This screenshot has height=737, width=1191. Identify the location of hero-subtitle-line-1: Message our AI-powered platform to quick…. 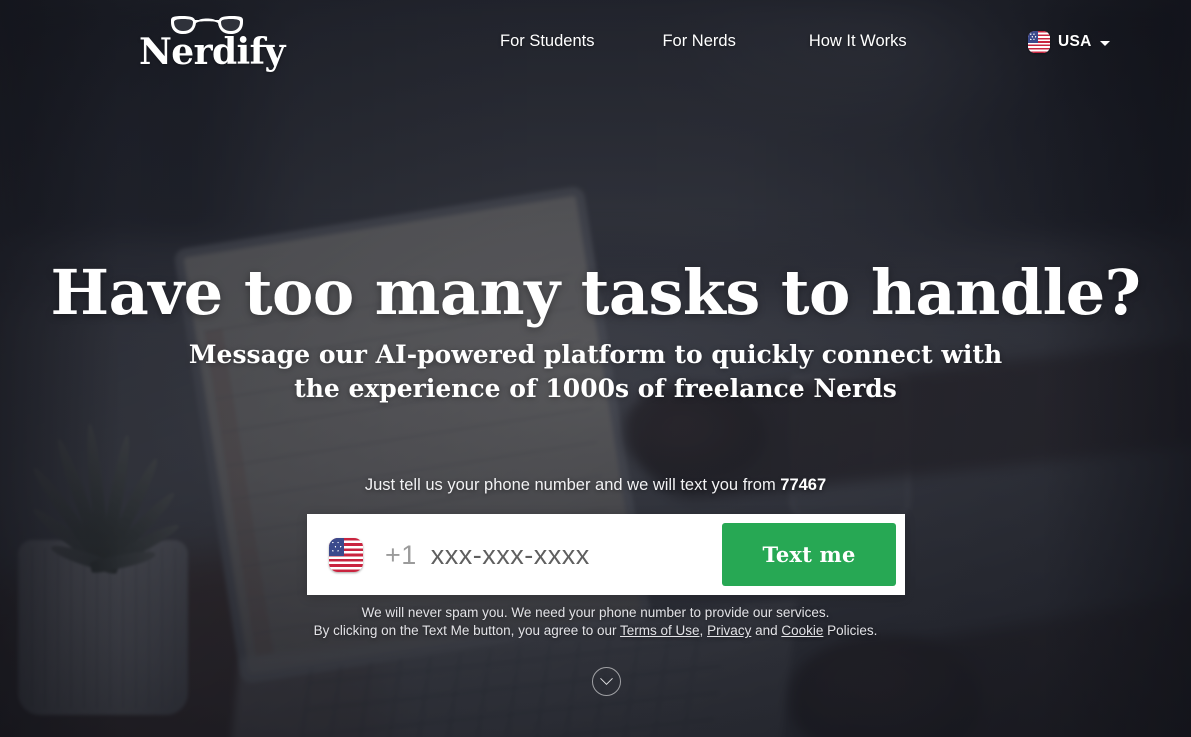
(595, 354).